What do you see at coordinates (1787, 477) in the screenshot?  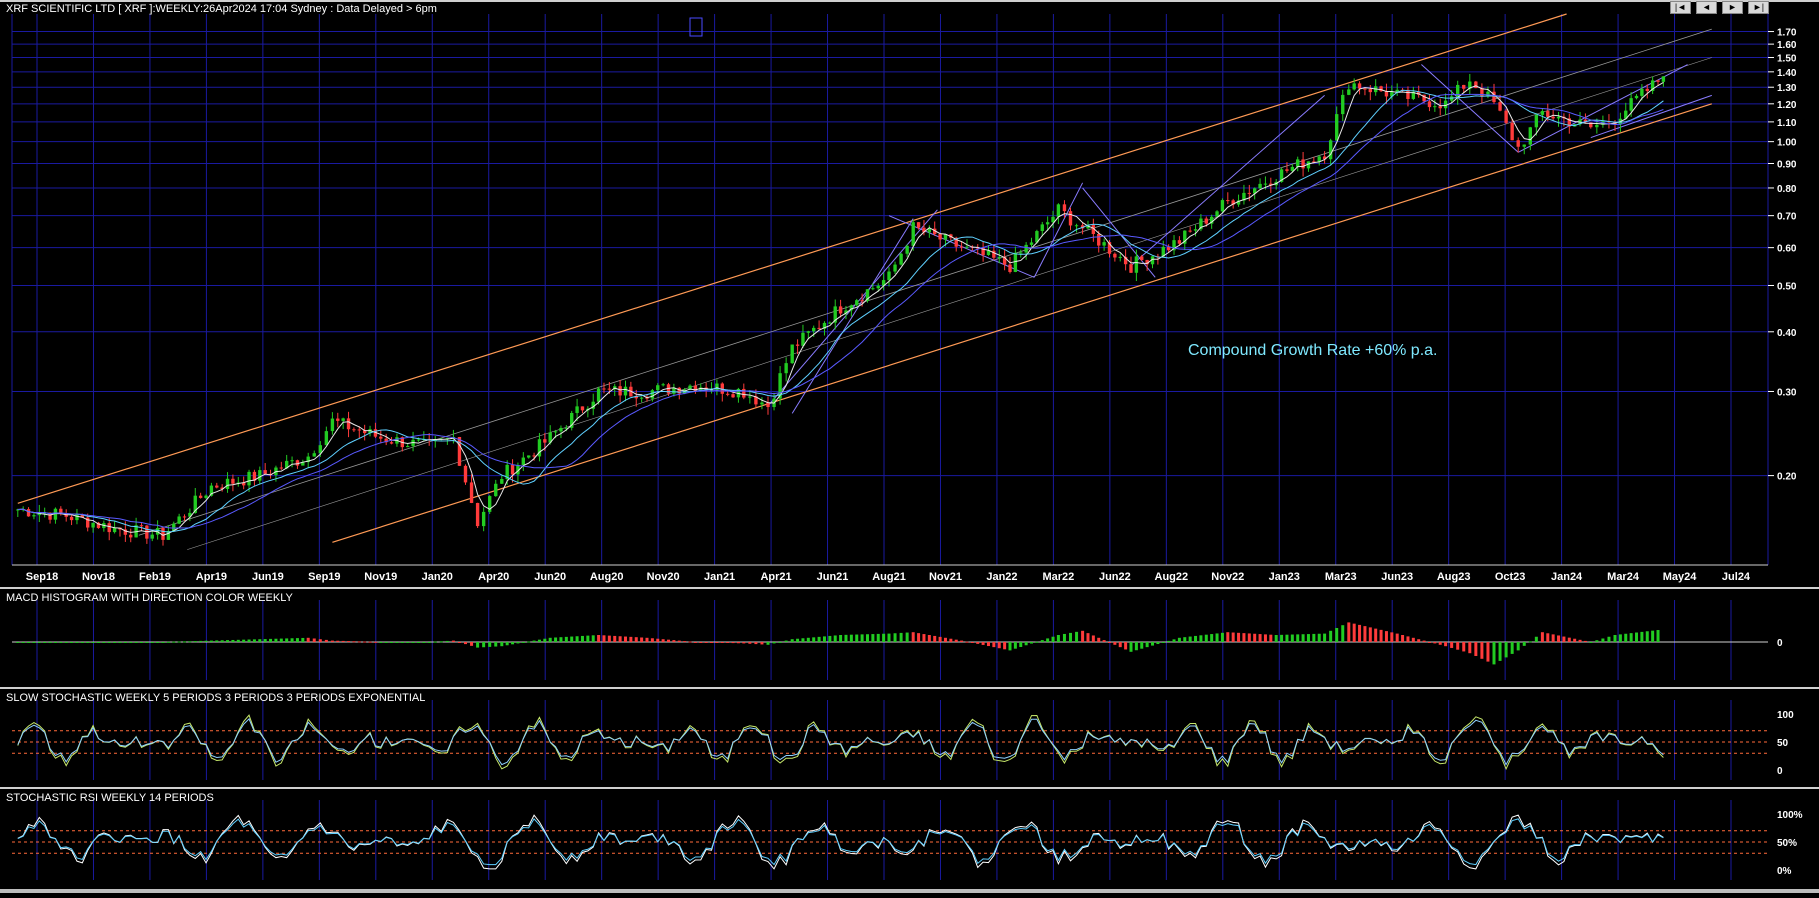 I see `price-y-tick-label: 0.20` at bounding box center [1787, 477].